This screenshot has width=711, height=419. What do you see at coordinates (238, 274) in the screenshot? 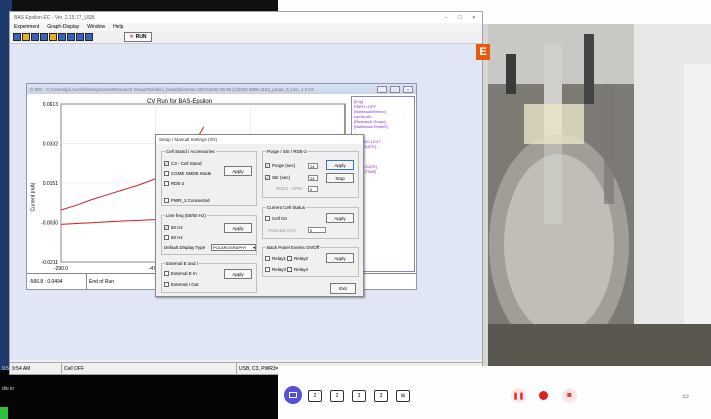
I see `external-apply-button: Apply` at bounding box center [238, 274].